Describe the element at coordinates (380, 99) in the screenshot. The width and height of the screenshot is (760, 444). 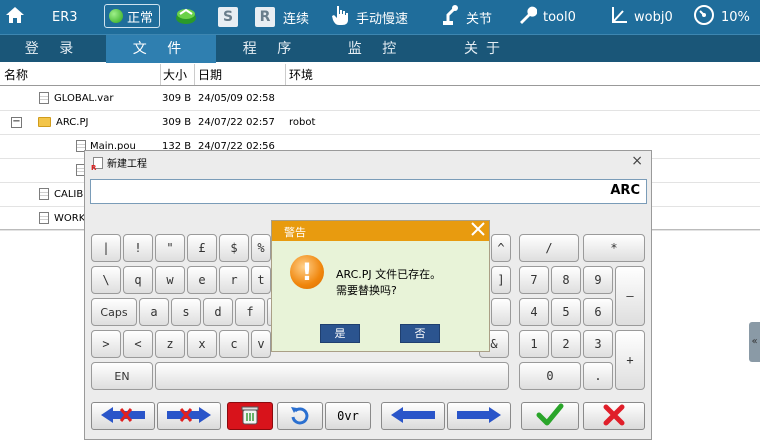
I see `table-row: GLOBAL.var 309 B 24/05/09 02:58` at that location.